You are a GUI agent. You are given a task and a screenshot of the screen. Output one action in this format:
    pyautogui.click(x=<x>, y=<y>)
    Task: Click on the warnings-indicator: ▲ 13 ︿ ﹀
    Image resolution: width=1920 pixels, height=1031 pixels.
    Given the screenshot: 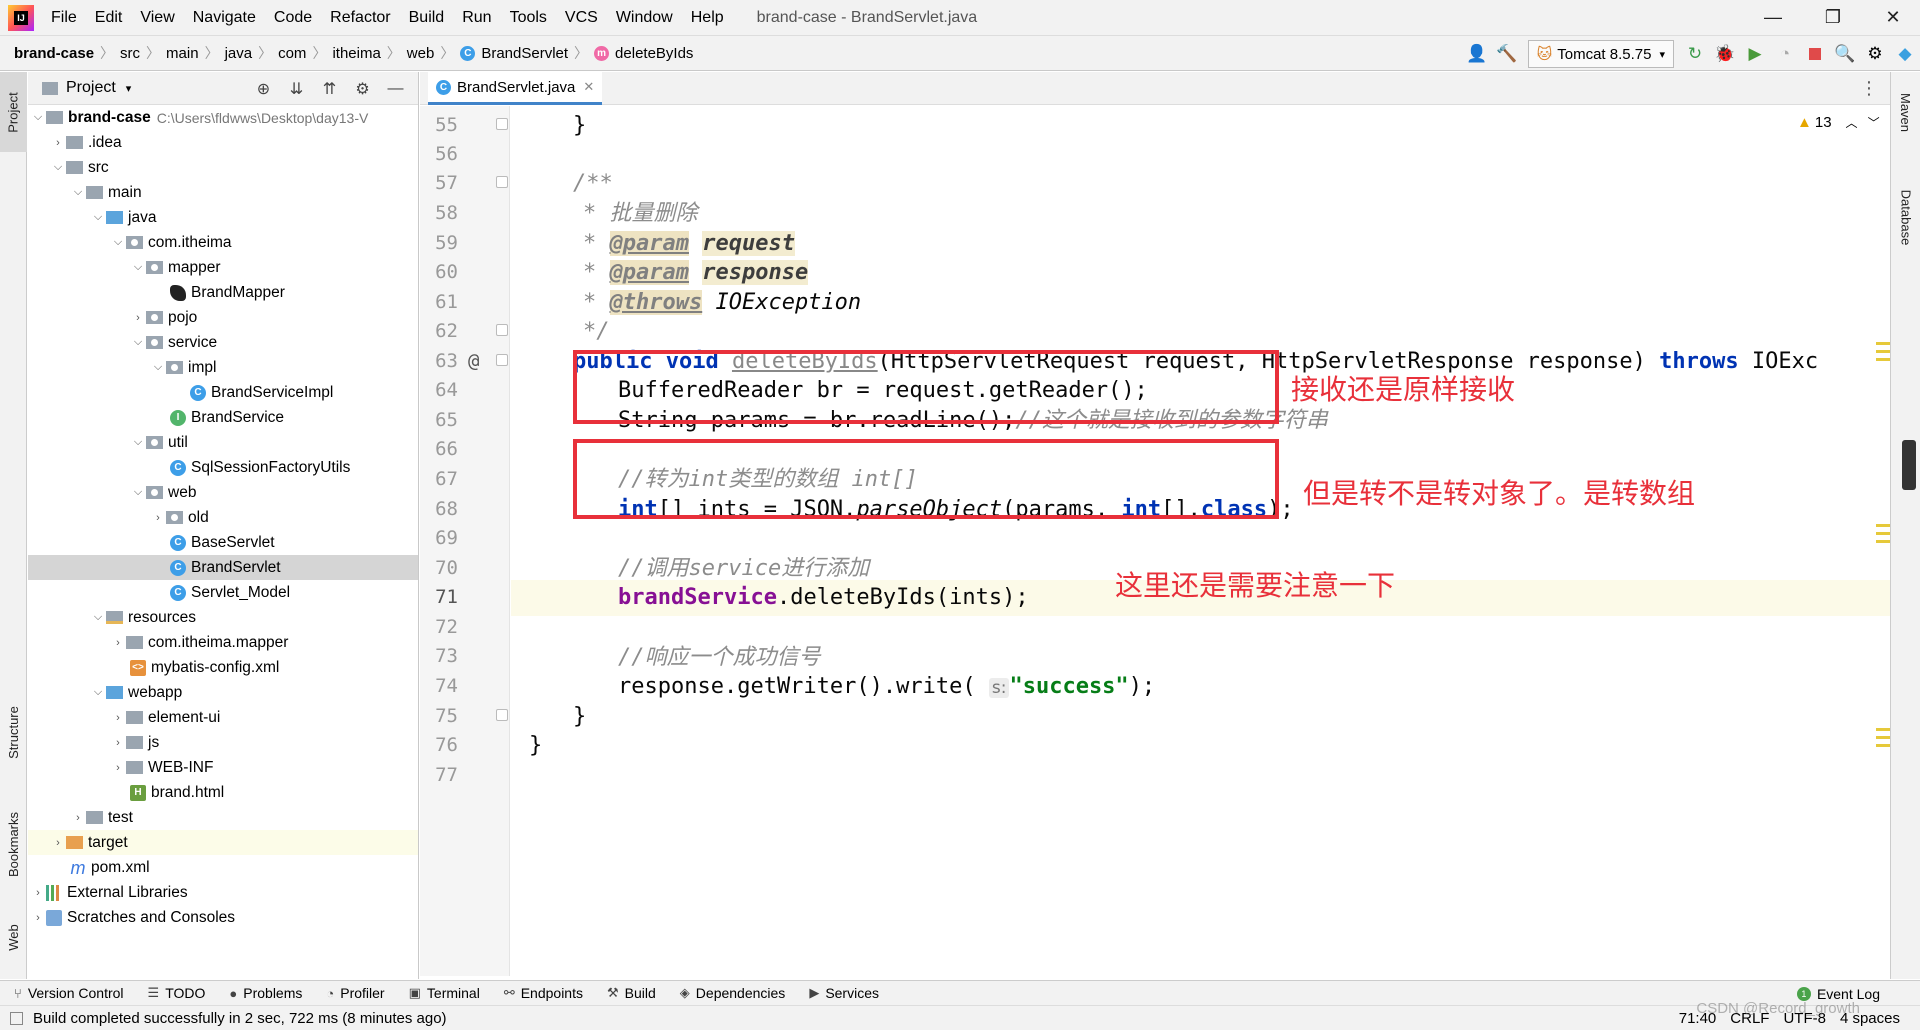 What is the action you would take?
    pyautogui.click(x=1838, y=122)
    